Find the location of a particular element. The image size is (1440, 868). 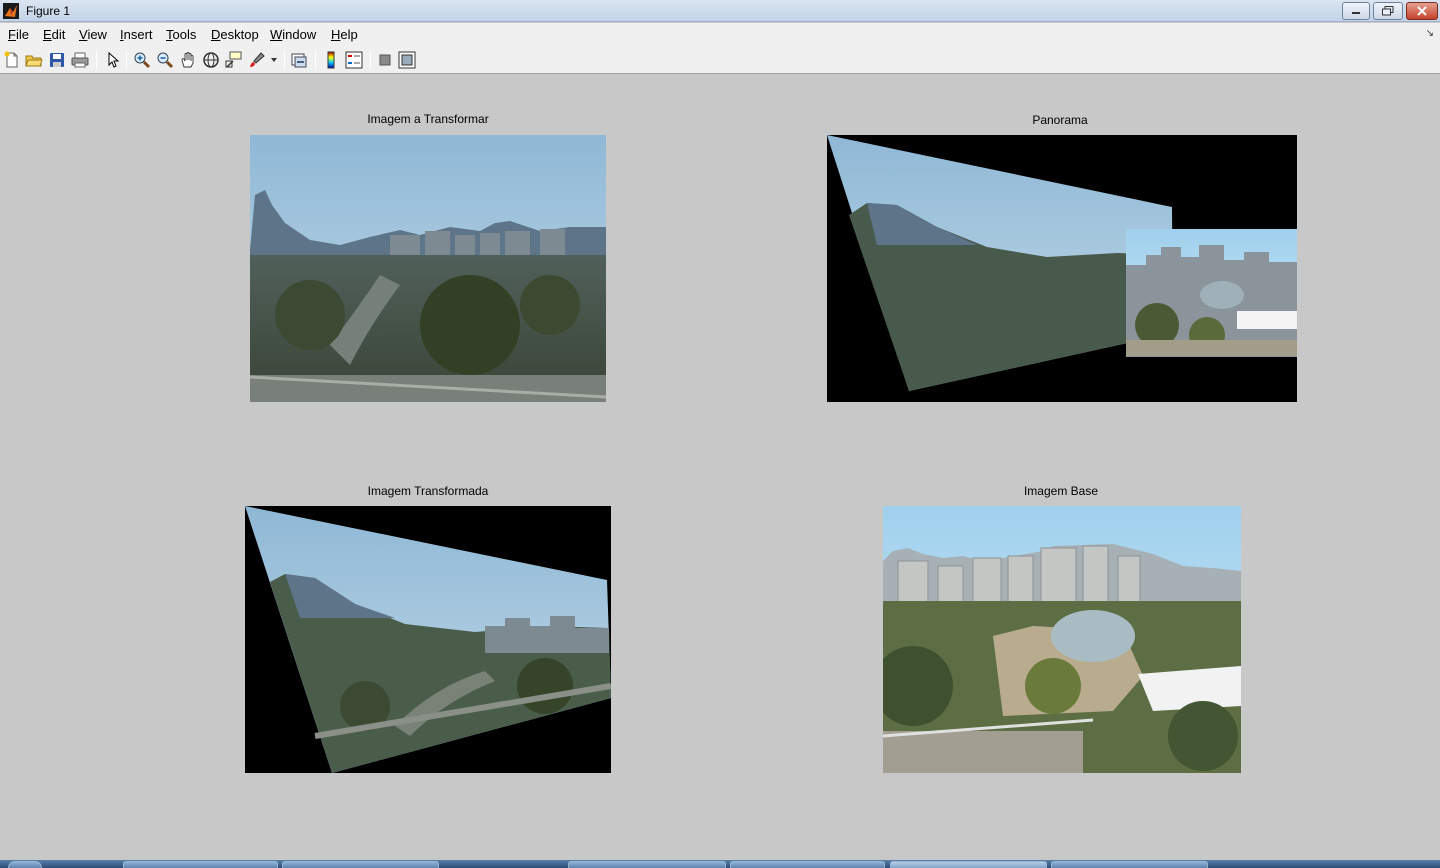

toolbar is located at coordinates (720, 60).